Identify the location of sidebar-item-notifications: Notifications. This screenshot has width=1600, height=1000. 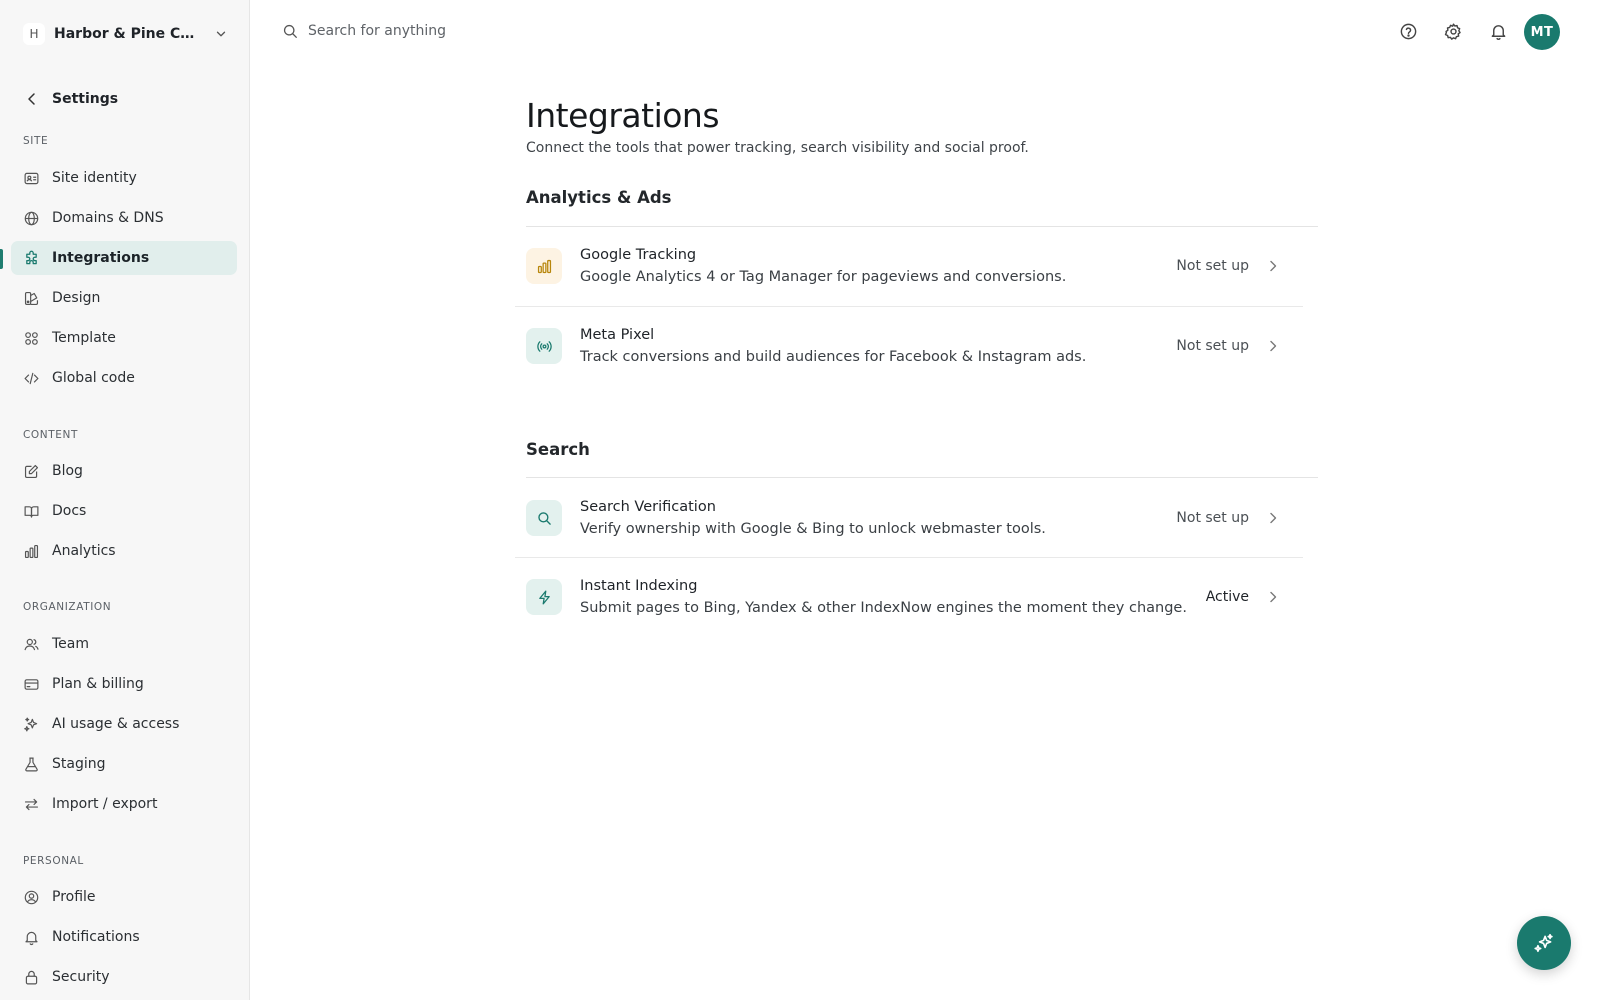
(124, 937).